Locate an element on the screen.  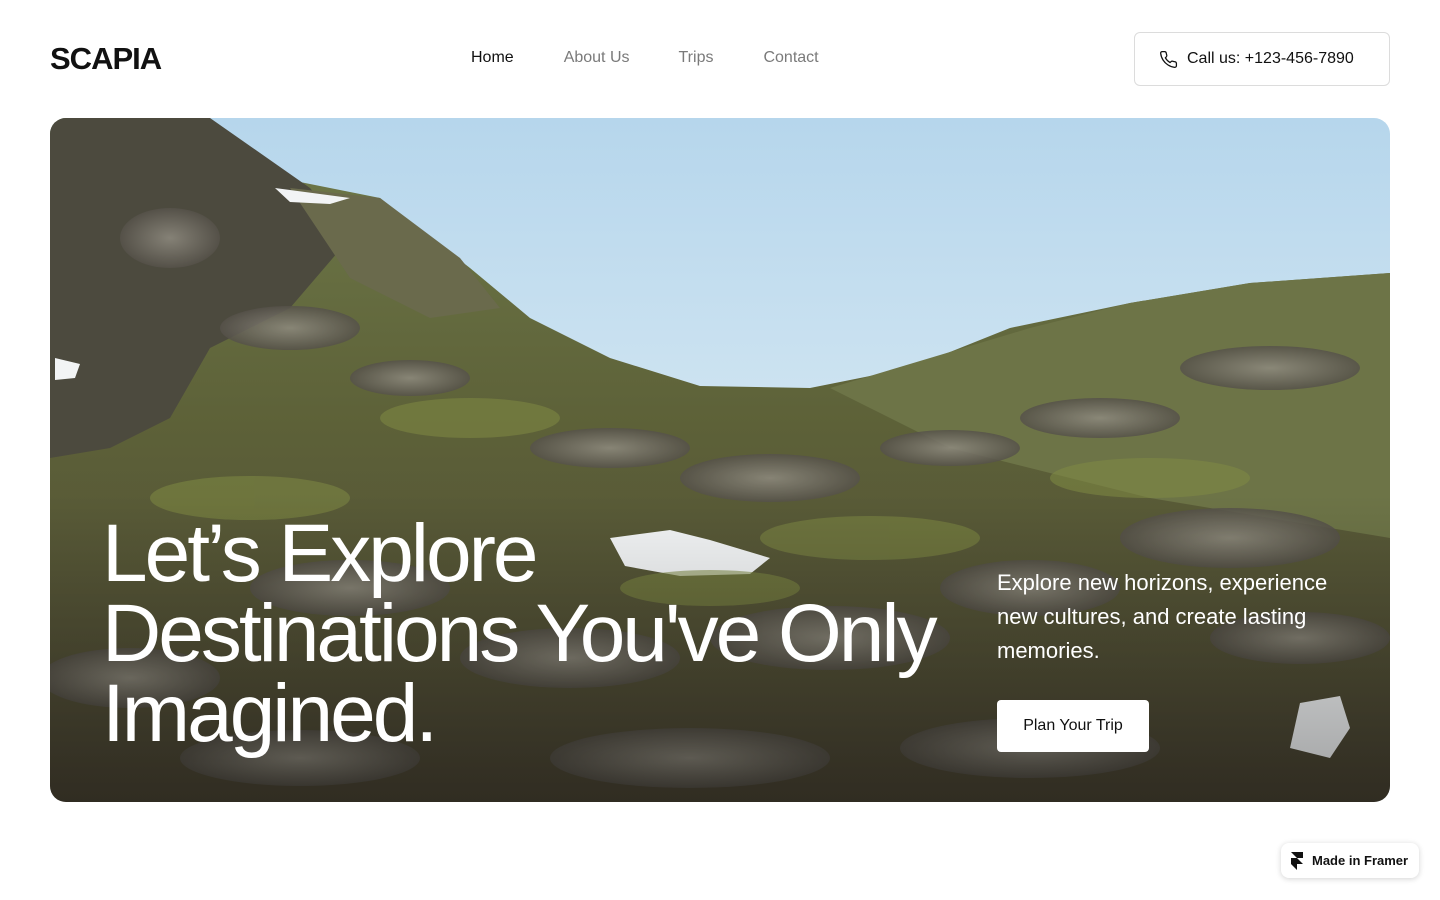
call-us-button: Call us: +123-456-7890 is located at coordinates (1262, 59).